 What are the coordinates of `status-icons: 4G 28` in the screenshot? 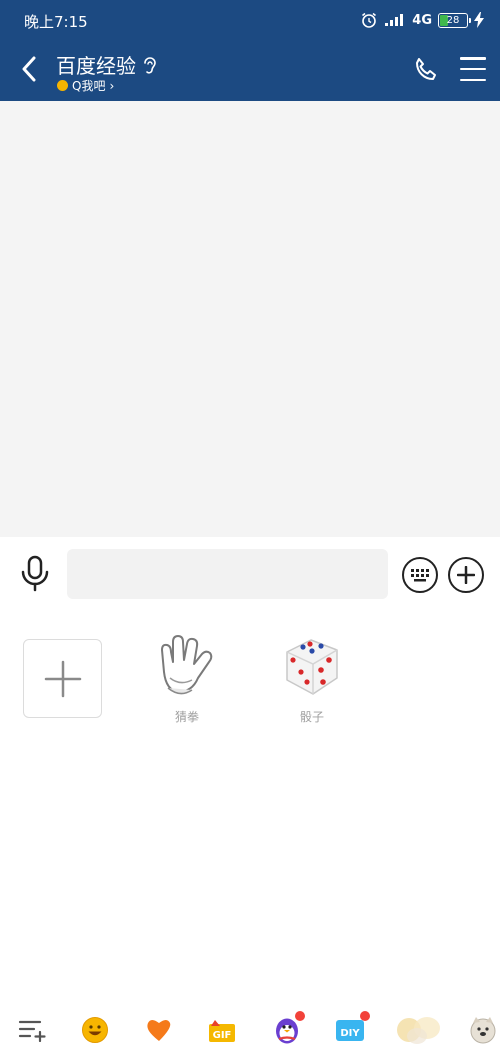 It's located at (422, 20).